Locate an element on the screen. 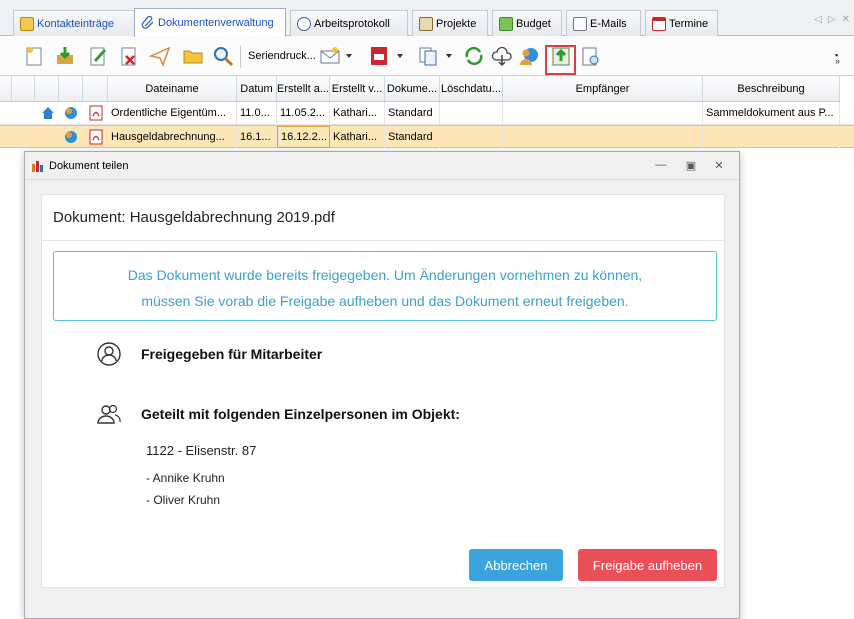 The height and width of the screenshot is (619, 854). document-toolbar: Seriendruck... ▪» is located at coordinates (427, 56).